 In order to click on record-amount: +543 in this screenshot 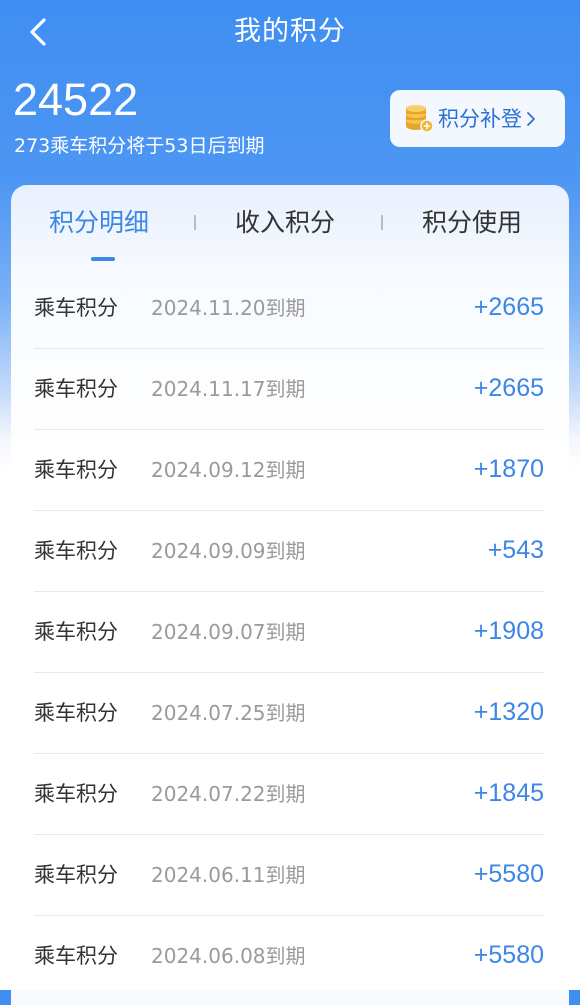, I will do `click(515, 550)`.